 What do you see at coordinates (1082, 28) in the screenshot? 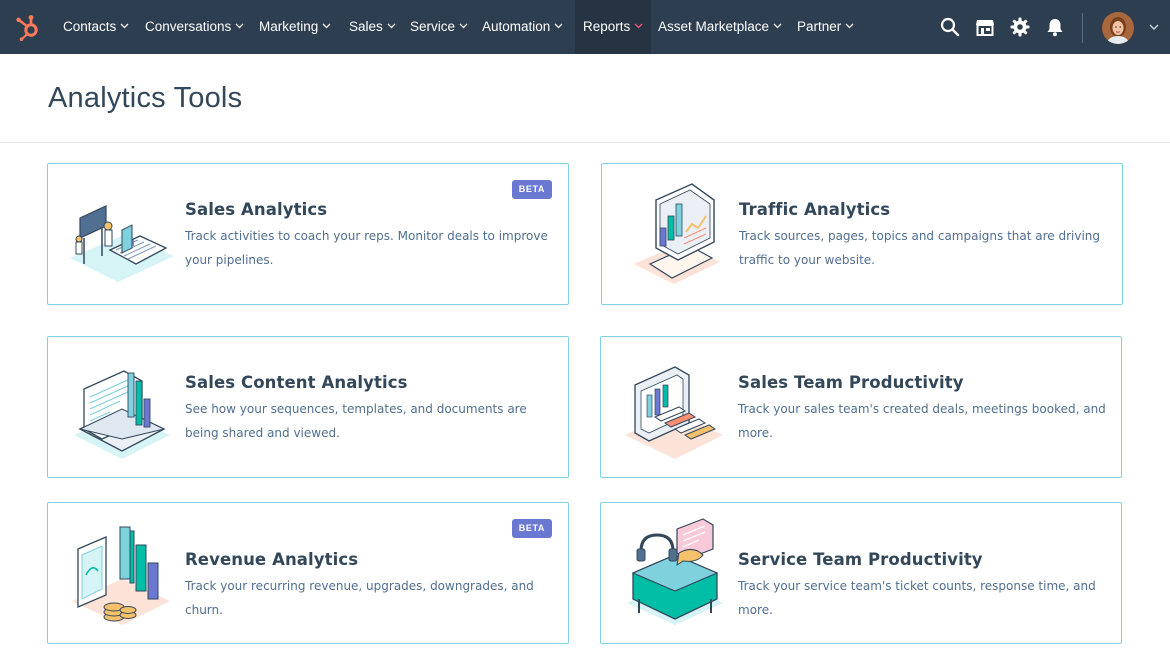
I see `nav-divider` at bounding box center [1082, 28].